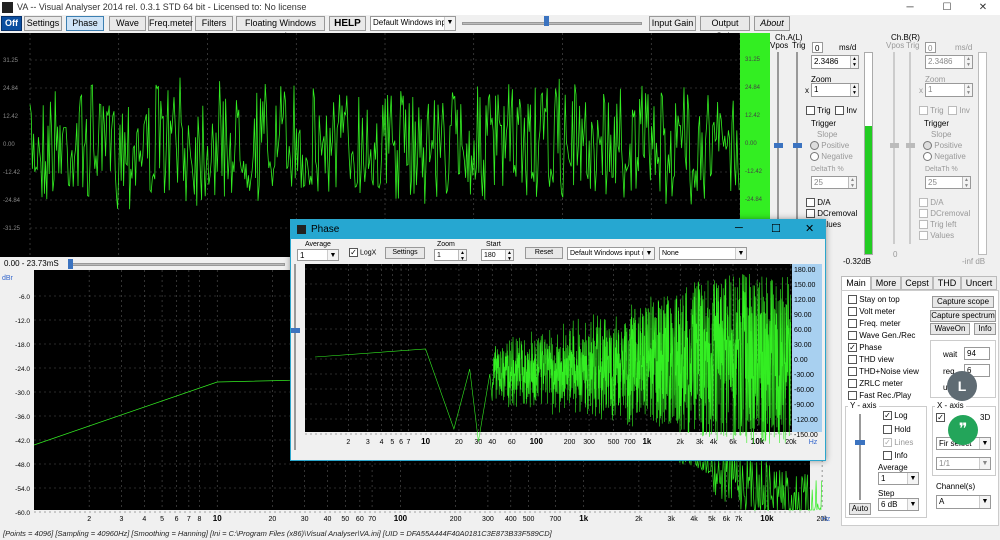  I want to click on ch-b-dcremoval-checkbox: DCremoval, so click(944, 214).